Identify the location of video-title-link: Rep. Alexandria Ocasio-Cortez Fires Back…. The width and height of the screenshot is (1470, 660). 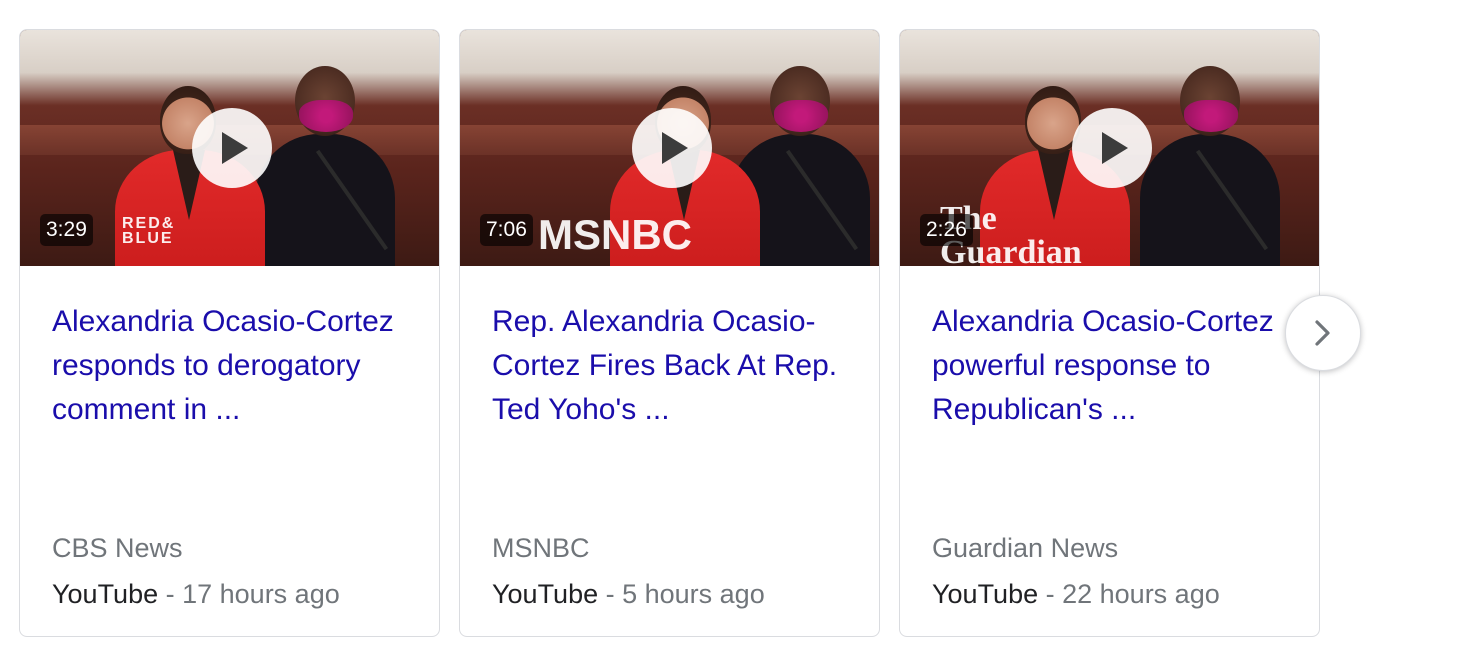
(672, 366).